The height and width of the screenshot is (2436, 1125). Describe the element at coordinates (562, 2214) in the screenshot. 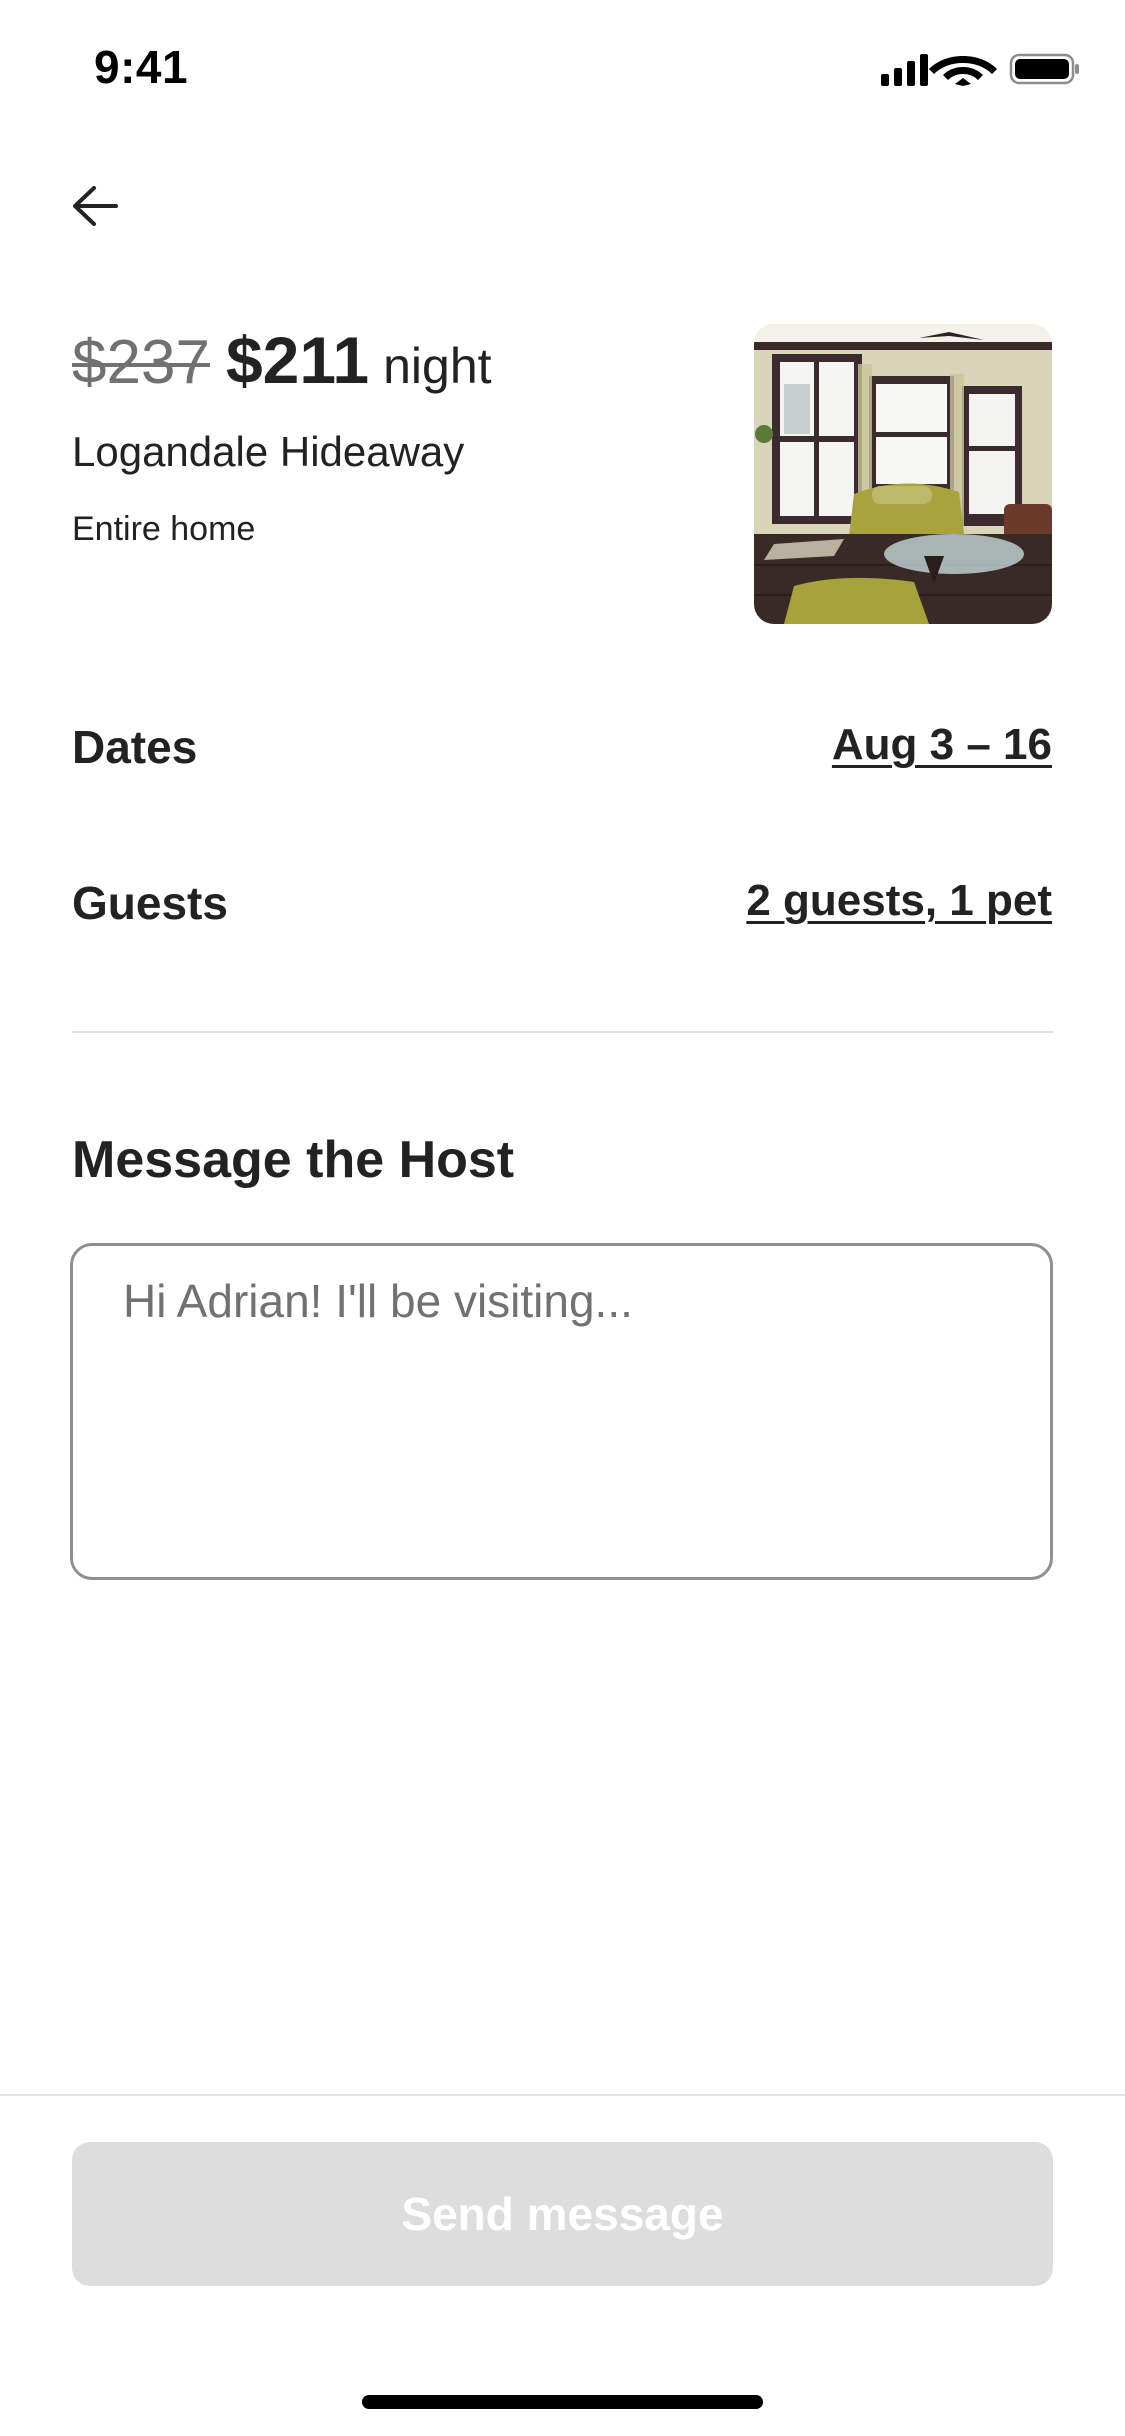

I see `send-message-button: Send message` at that location.